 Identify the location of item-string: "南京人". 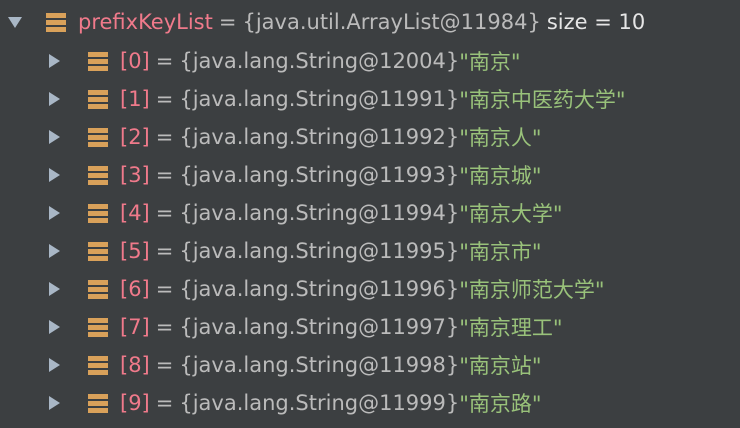
(500, 138).